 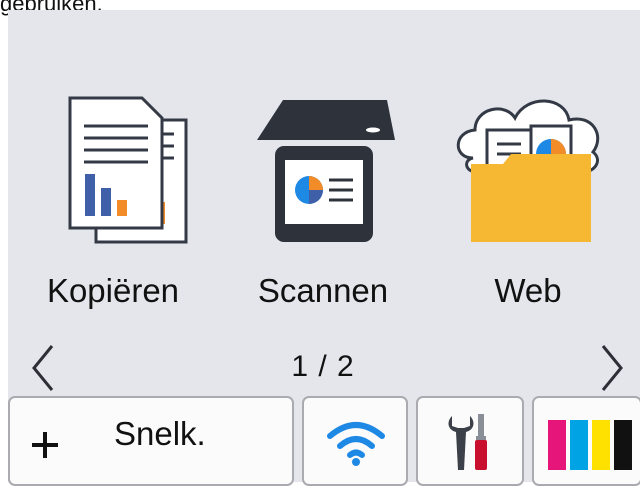 What do you see at coordinates (356, 444) in the screenshot?
I see `wifi-icon` at bounding box center [356, 444].